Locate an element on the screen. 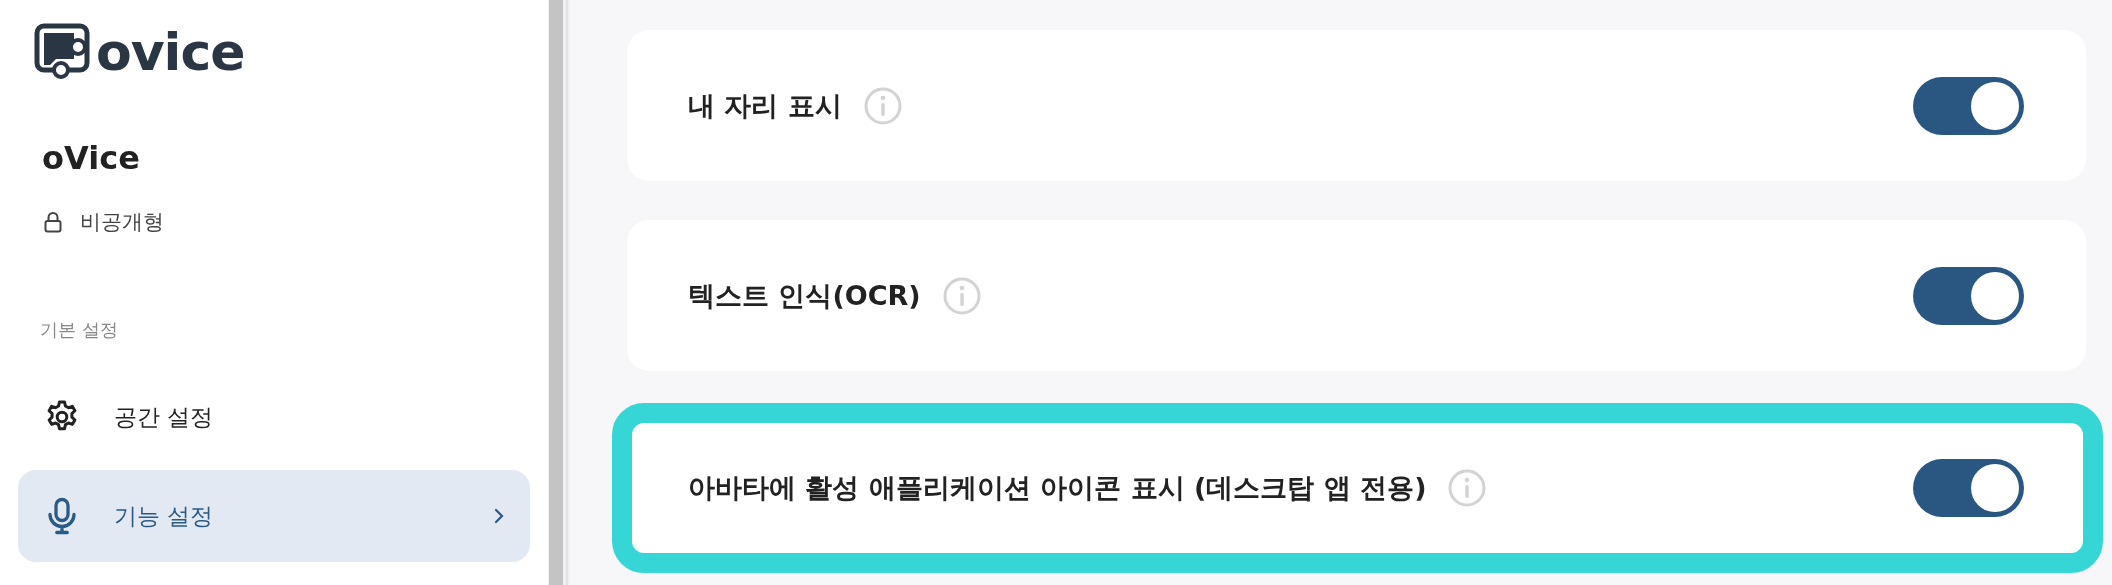 This screenshot has height=585, width=2112. setting-label: 텍스트 인식(OCR) is located at coordinates (804, 295).